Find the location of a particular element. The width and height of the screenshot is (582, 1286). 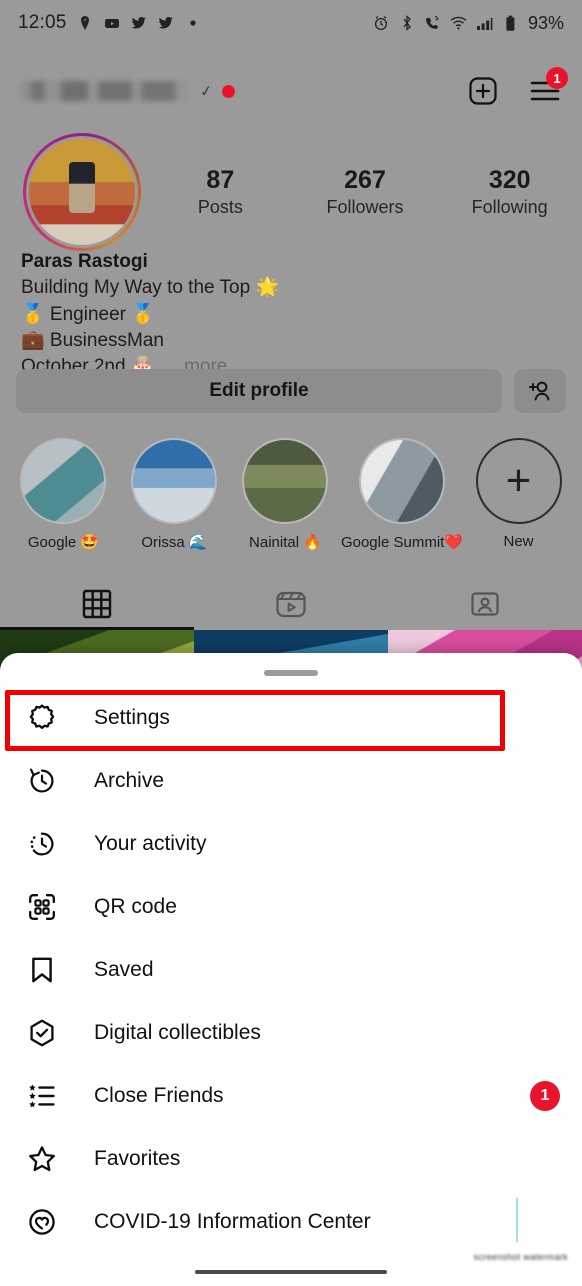

bookmark-icon is located at coordinates (42, 970).